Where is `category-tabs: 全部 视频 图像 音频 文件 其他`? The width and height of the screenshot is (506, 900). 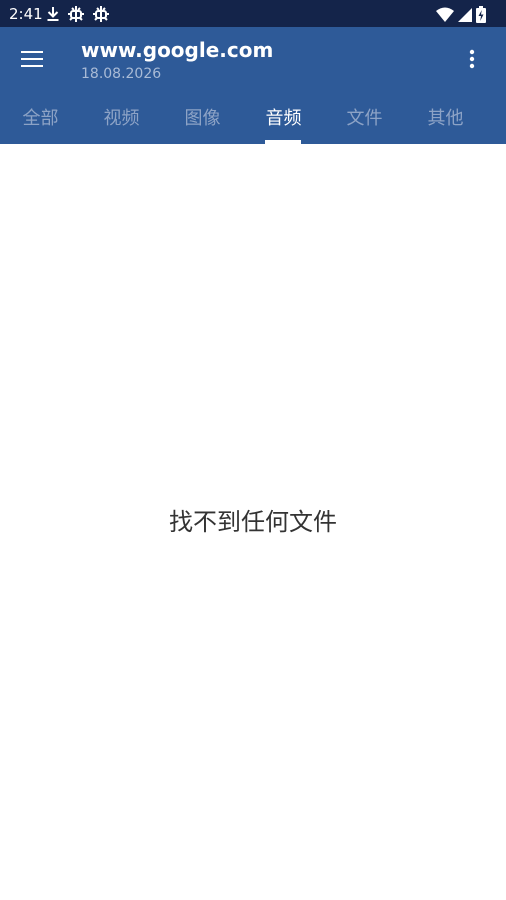 category-tabs: 全部 视频 图像 音频 文件 其他 is located at coordinates (253, 117).